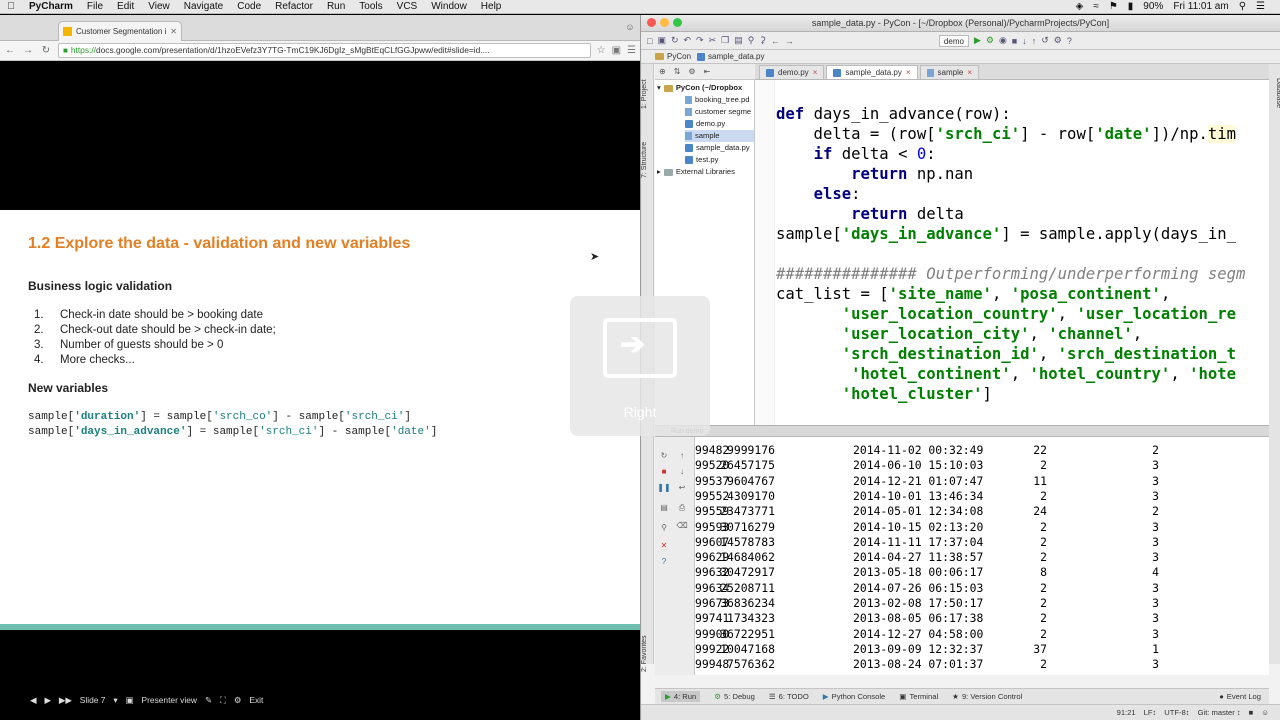 The width and height of the screenshot is (1280, 720). I want to click on open-folder-icon: □, so click(649, 41).